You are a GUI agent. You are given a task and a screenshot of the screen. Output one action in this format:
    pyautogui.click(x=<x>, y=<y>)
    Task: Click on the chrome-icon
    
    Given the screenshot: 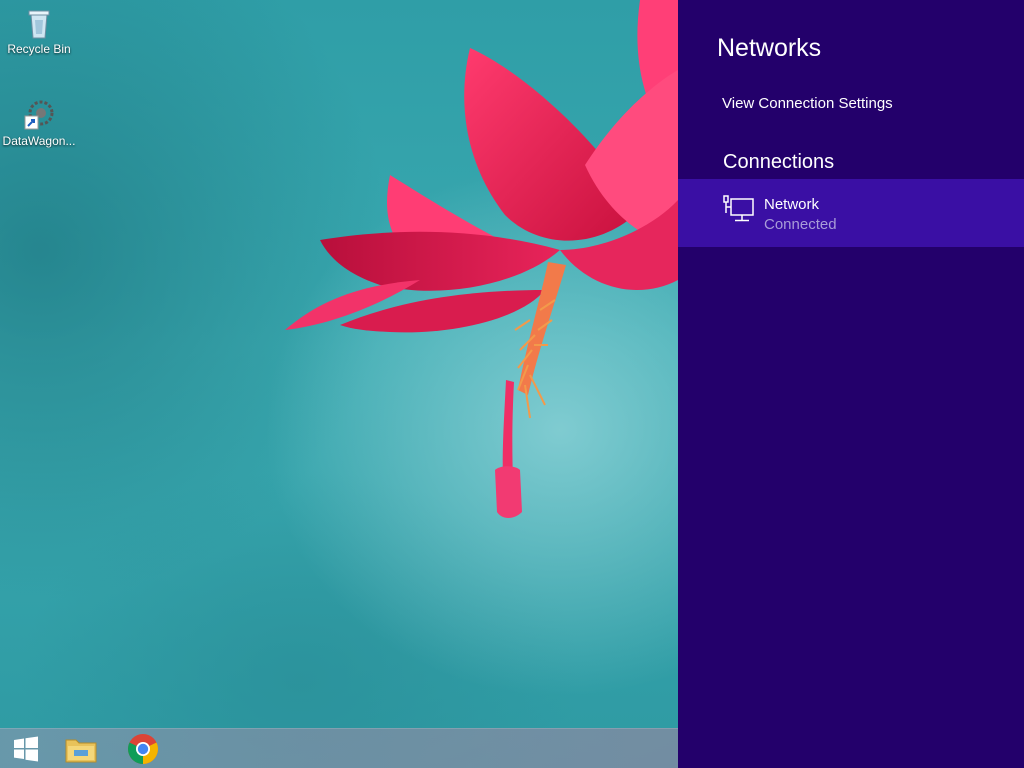 What is the action you would take?
    pyautogui.click(x=143, y=749)
    